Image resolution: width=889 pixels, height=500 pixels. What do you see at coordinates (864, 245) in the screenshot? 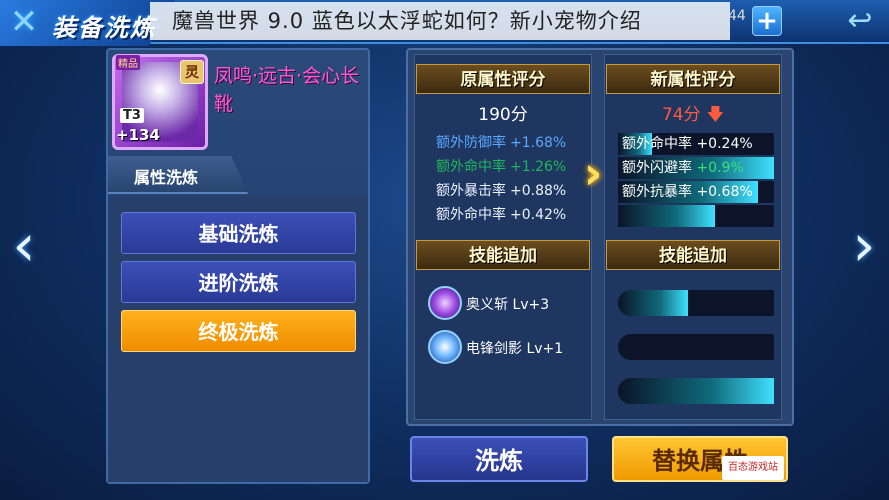
I see `chevron-right-icon: ›` at bounding box center [864, 245].